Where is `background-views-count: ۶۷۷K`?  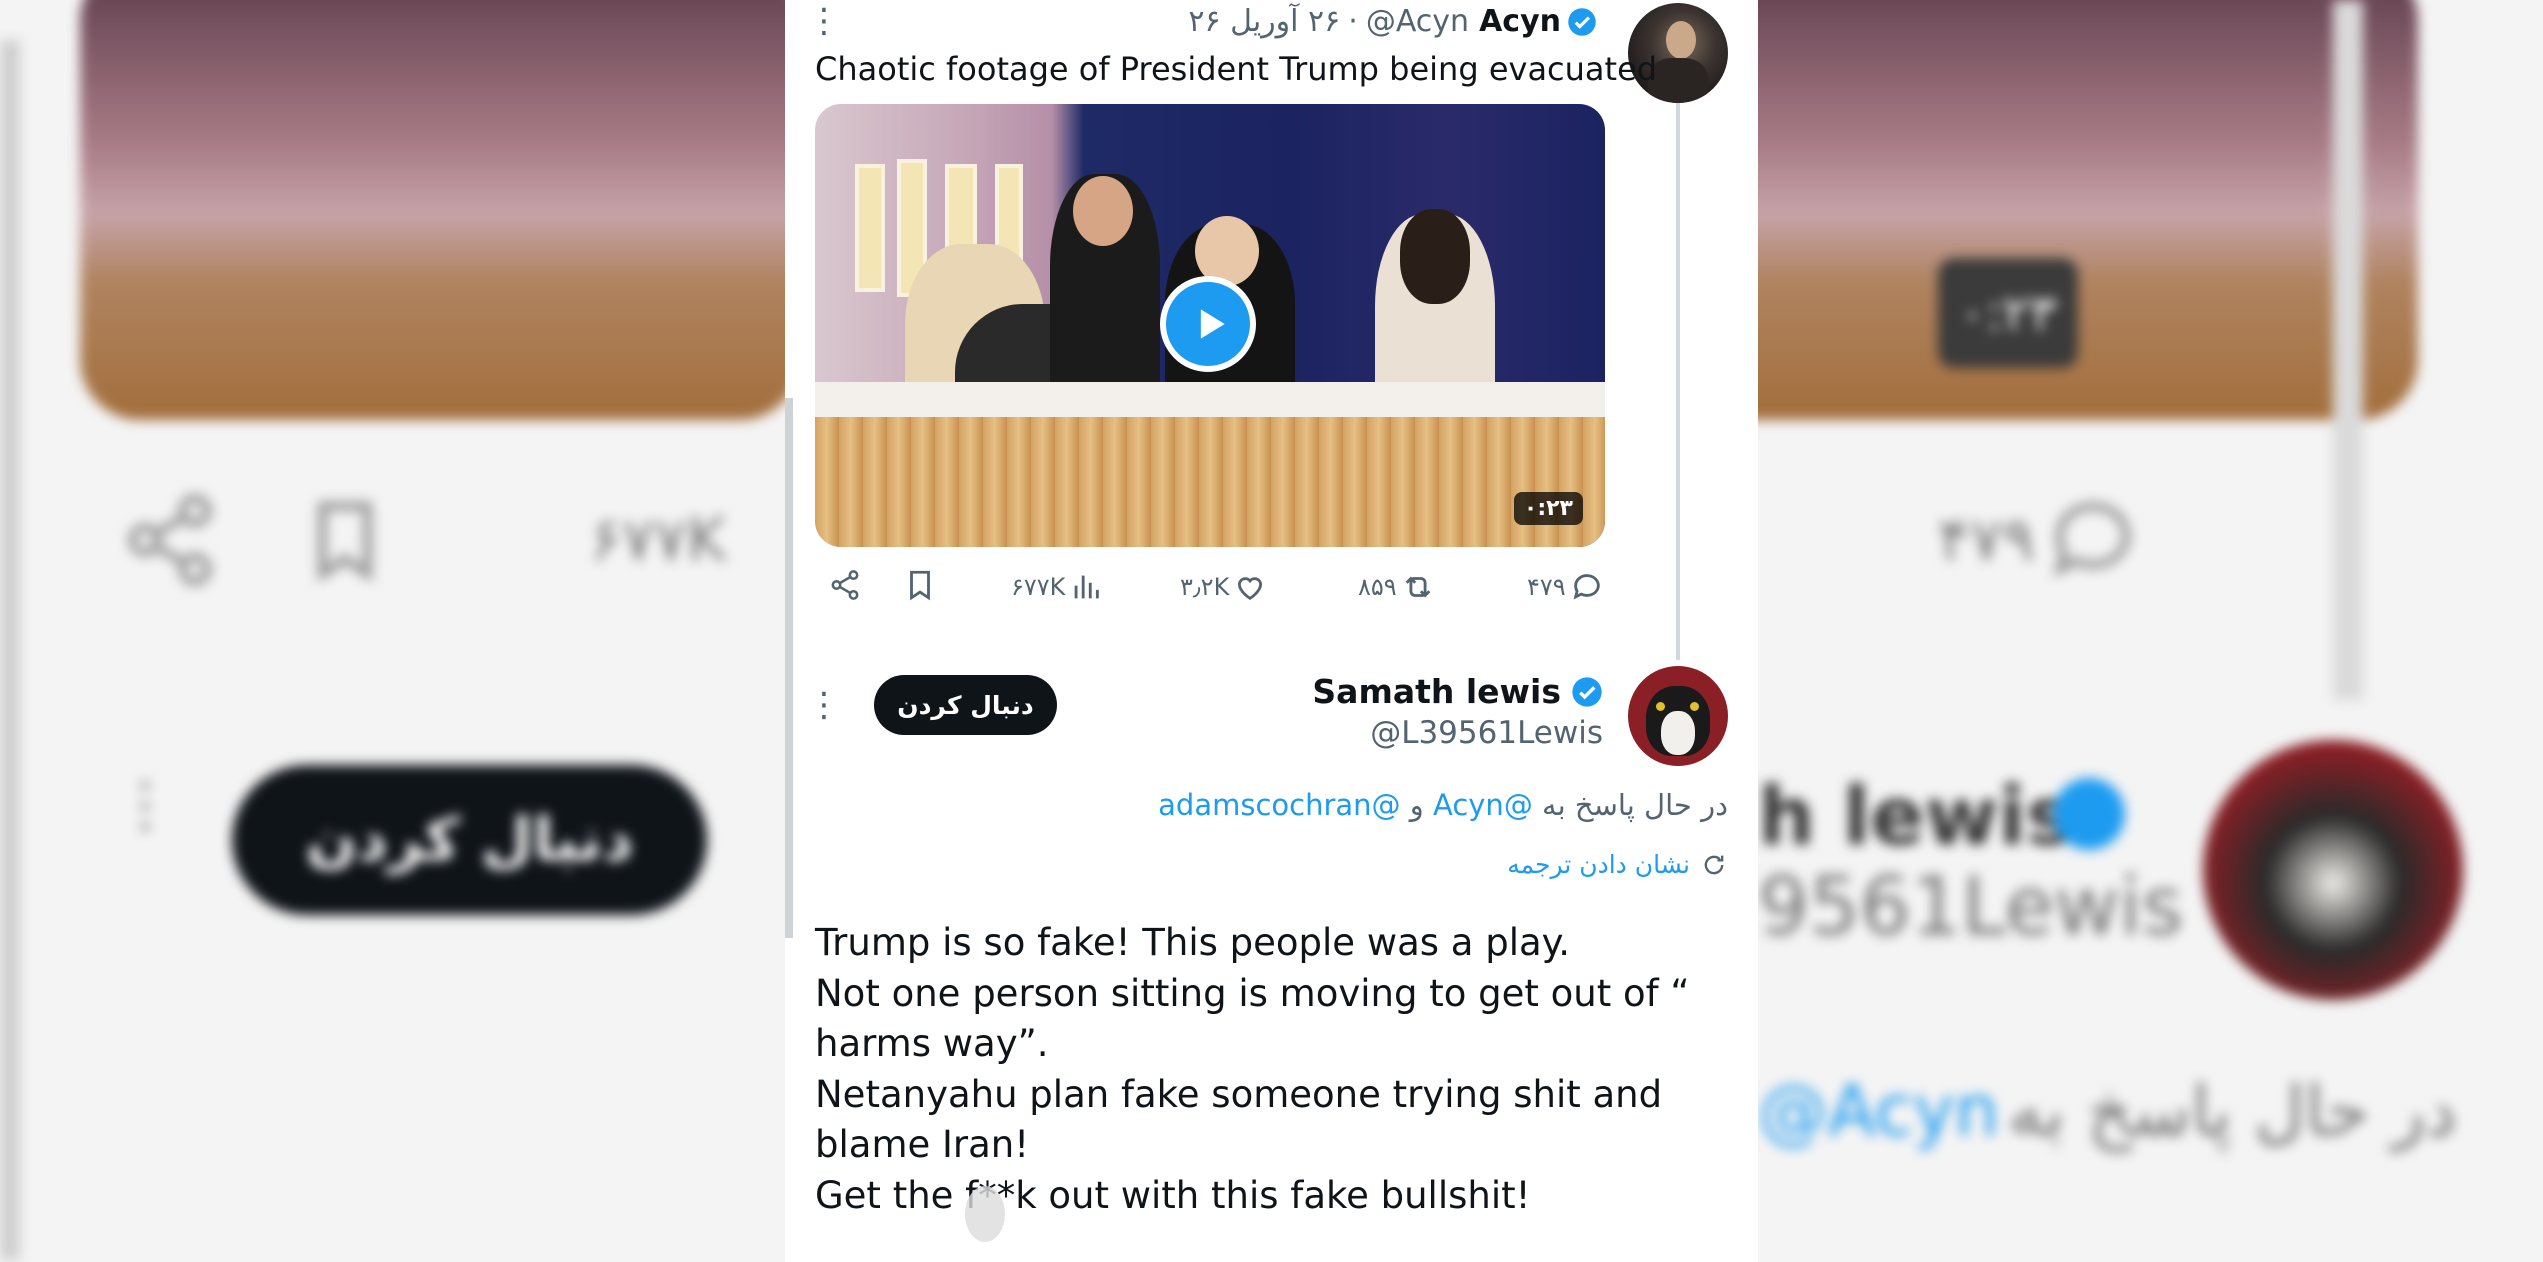
background-views-count: ۶۷۷K is located at coordinates (658, 540).